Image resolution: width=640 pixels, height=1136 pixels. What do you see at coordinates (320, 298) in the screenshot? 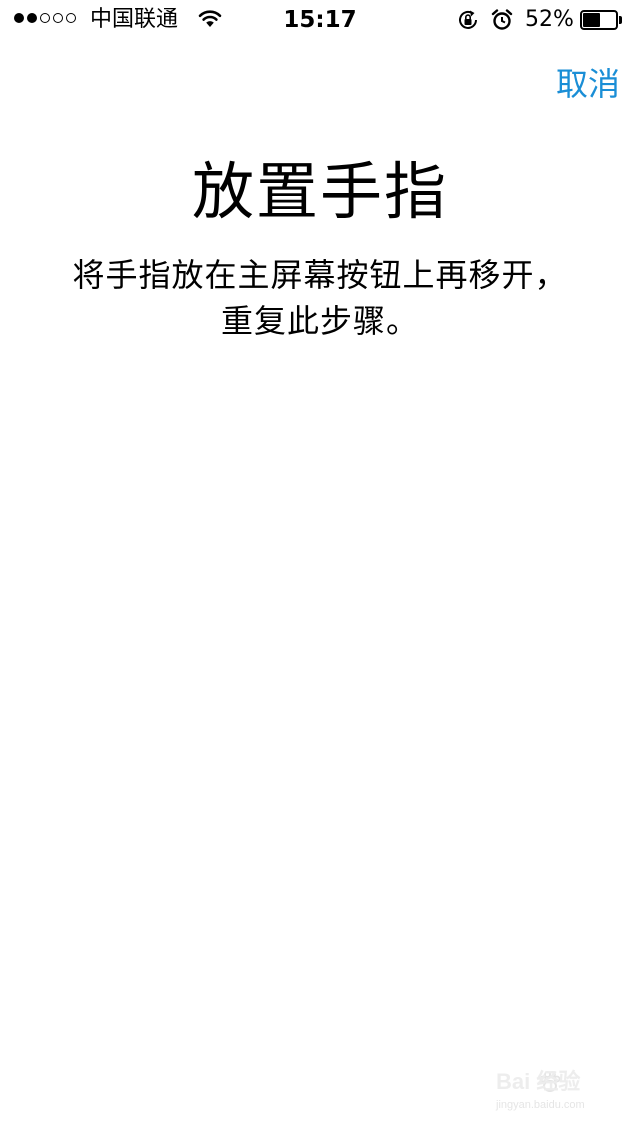
I see `instruction-text: 将手指放在主屏幕按钮上再移开，重复此步骤。` at bounding box center [320, 298].